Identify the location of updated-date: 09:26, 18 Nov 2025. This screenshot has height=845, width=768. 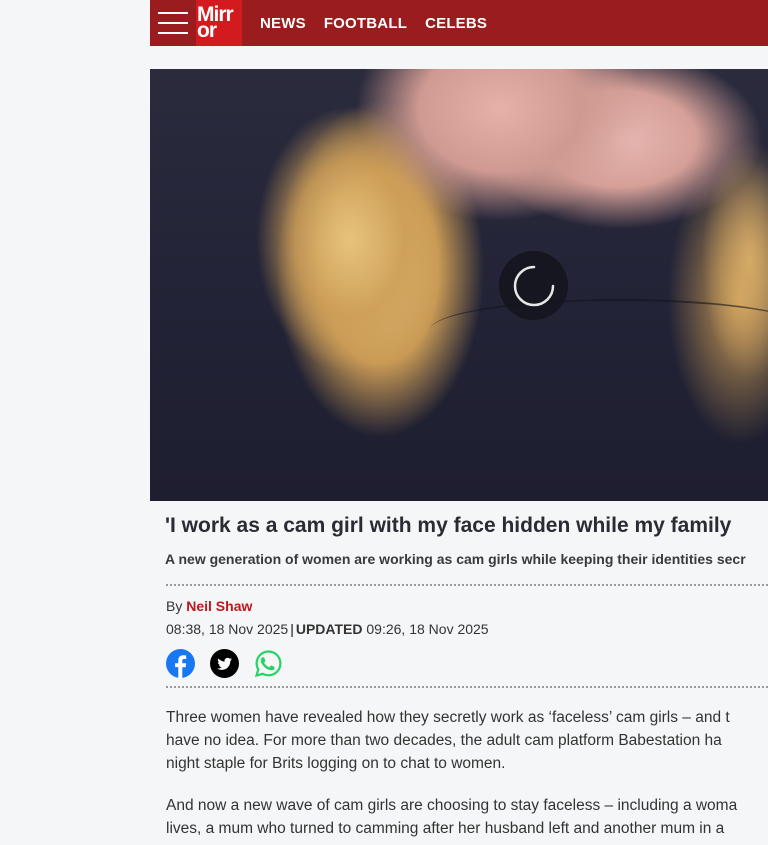
(427, 629).